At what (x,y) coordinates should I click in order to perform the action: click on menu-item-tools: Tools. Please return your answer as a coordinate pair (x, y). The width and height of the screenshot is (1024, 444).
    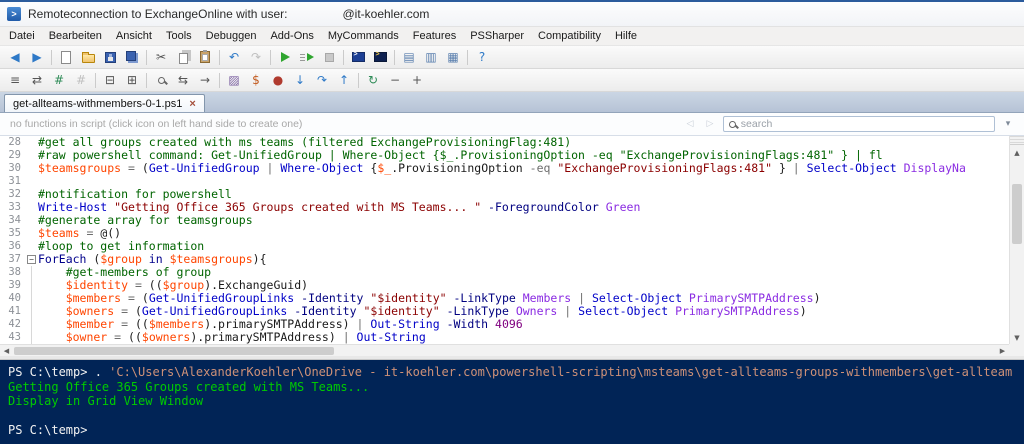
    Looking at the image, I should click on (179, 36).